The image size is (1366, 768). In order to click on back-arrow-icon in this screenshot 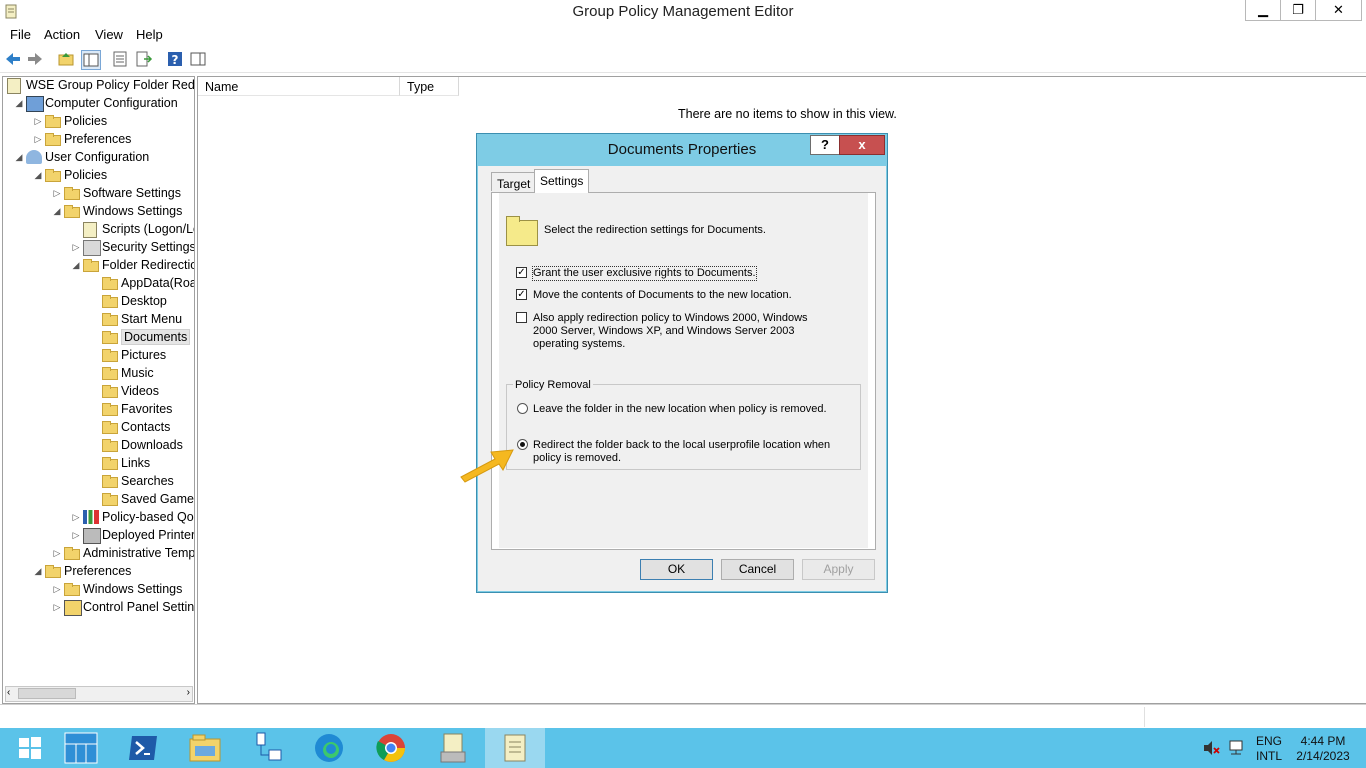, I will do `click(13, 59)`.